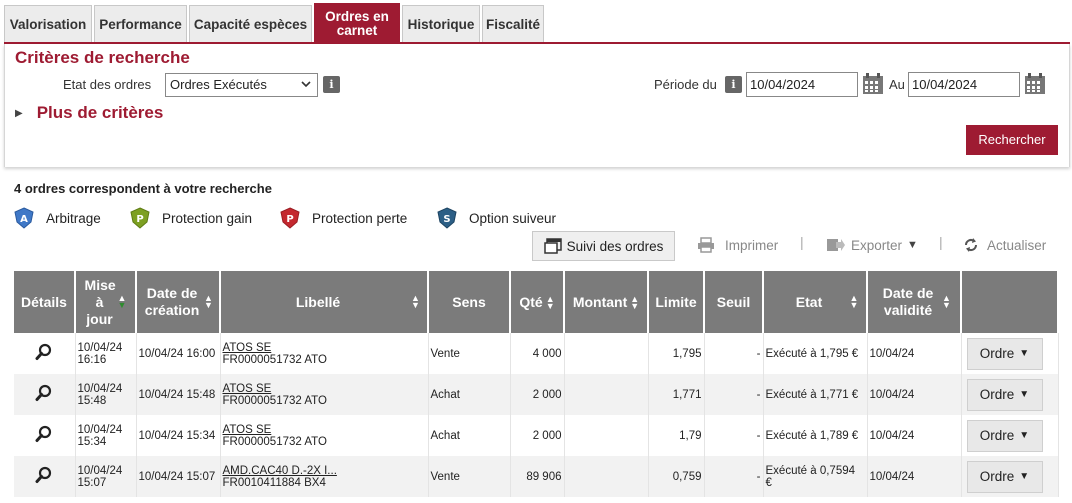 This screenshot has height=503, width=1072. I want to click on date-to-field: 10/04/2024, so click(964, 84).